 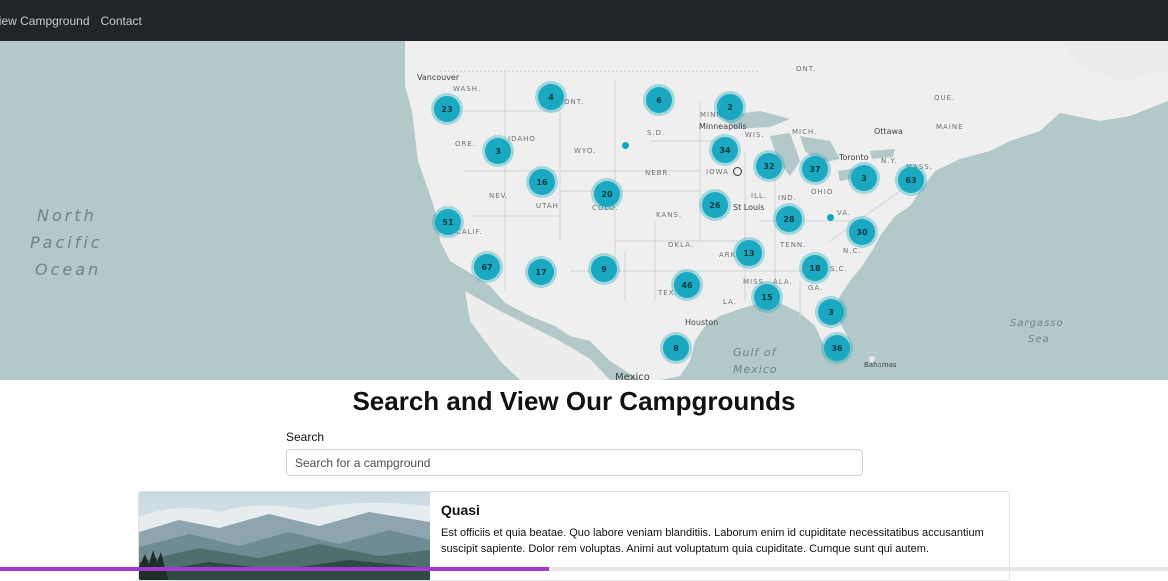 What do you see at coordinates (1037, 323) in the screenshot?
I see `sea-label: Sargasso` at bounding box center [1037, 323].